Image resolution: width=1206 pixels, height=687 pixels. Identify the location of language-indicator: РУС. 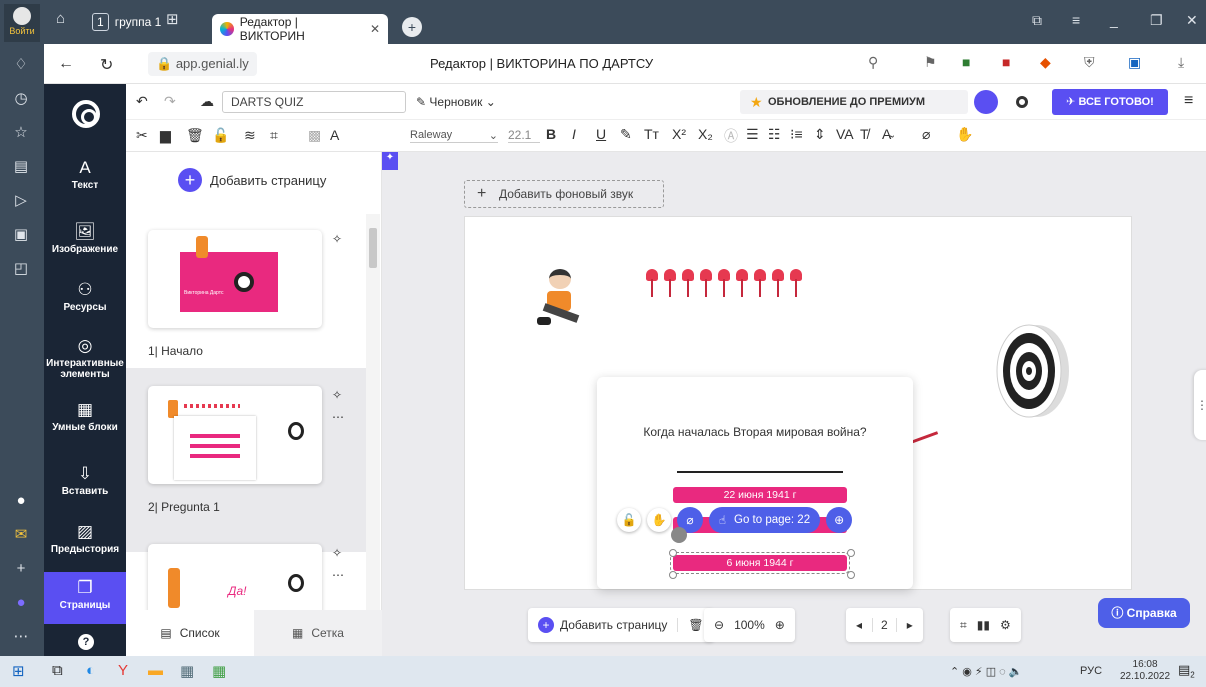
(1091, 671).